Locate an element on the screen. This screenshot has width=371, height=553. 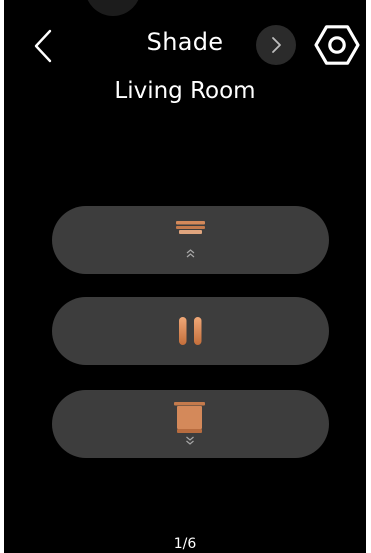
next-device-button is located at coordinates (276, 45).